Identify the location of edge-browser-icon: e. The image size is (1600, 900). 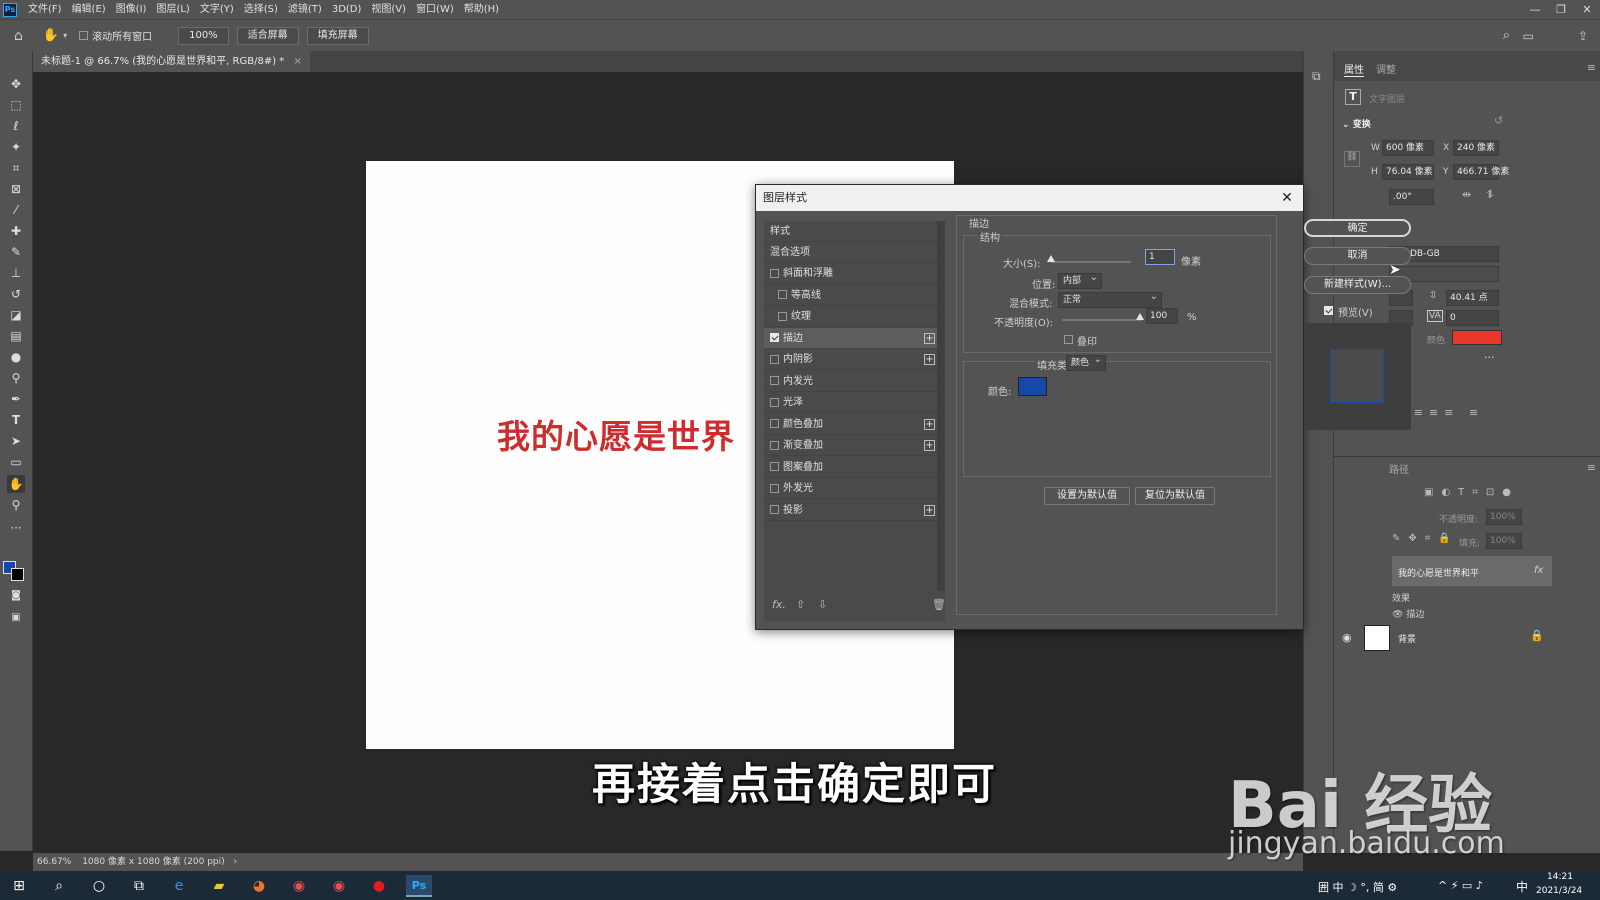
(179, 886).